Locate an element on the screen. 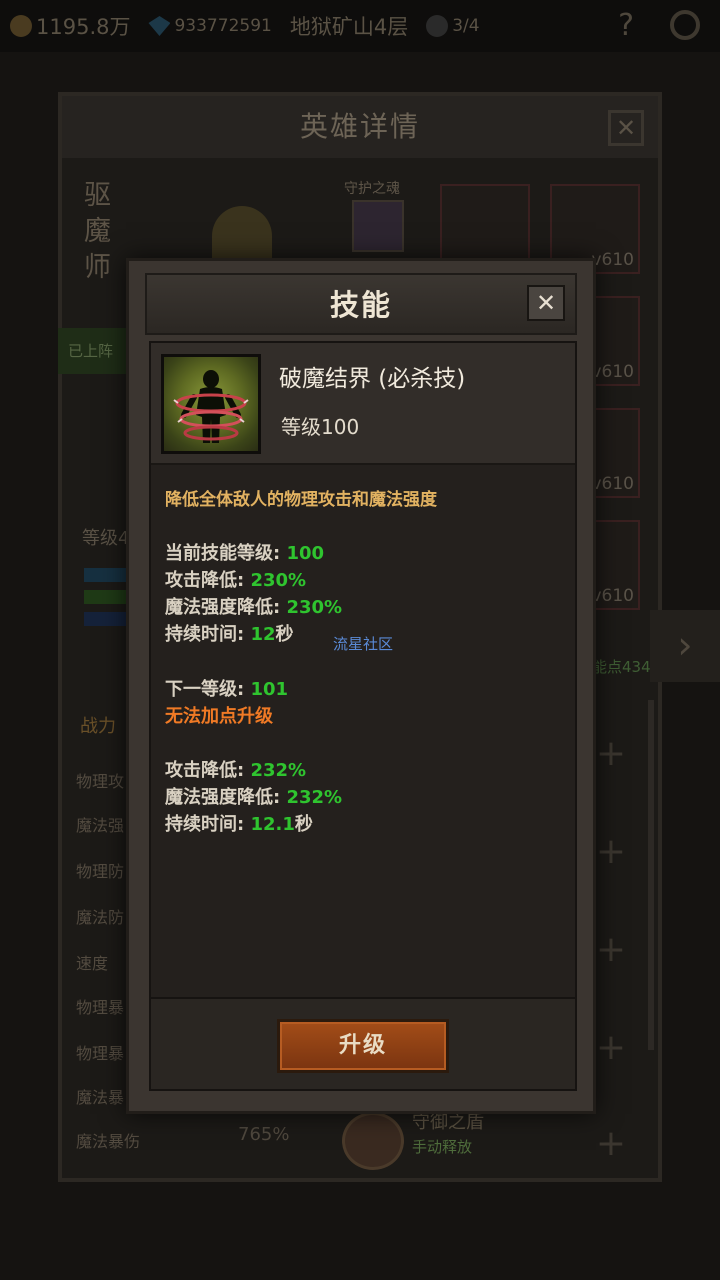 This screenshot has width=720, height=1280. stat-label: 魔法强 is located at coordinates (100, 825).